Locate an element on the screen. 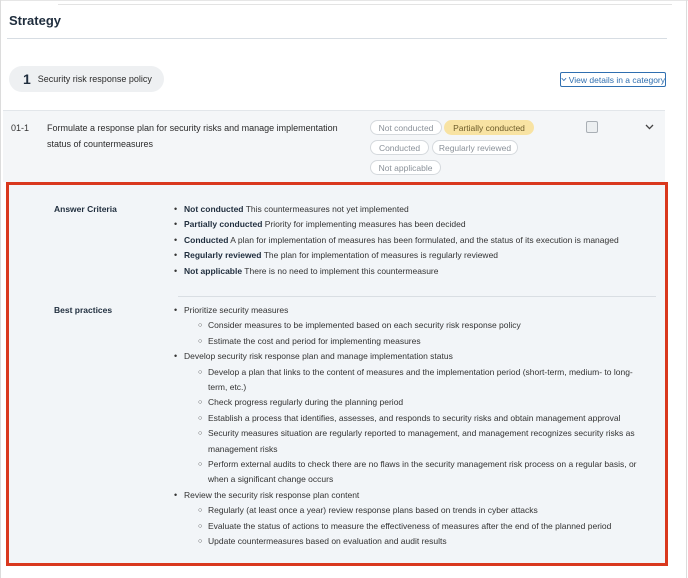  frame-right-border is located at coordinates (686, 289).